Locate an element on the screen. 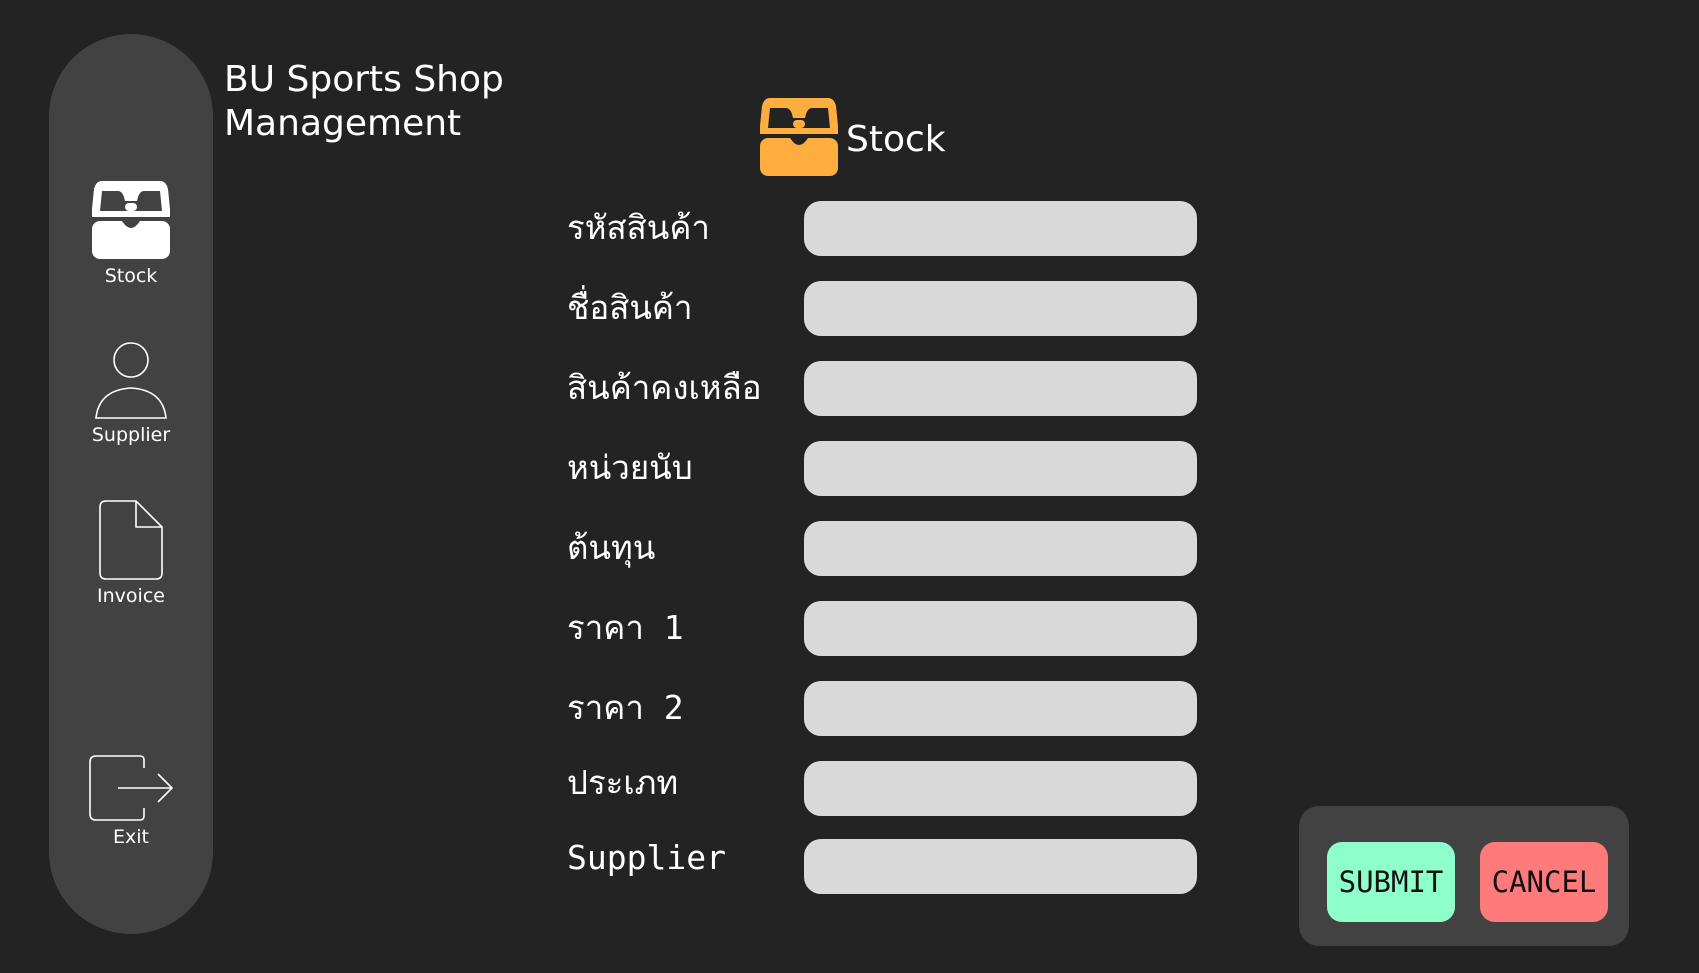  submit-button: SUBMIT is located at coordinates (1391, 882).